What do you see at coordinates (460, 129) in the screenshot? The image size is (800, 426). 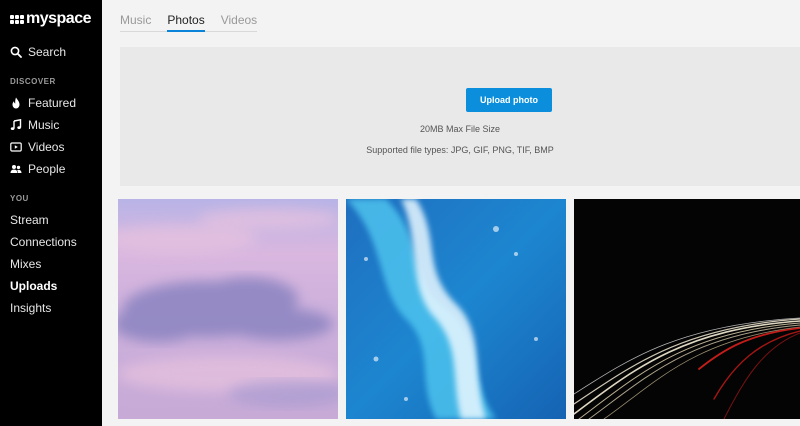 I see `max-file-size-note: 20MB Max File Size` at bounding box center [460, 129].